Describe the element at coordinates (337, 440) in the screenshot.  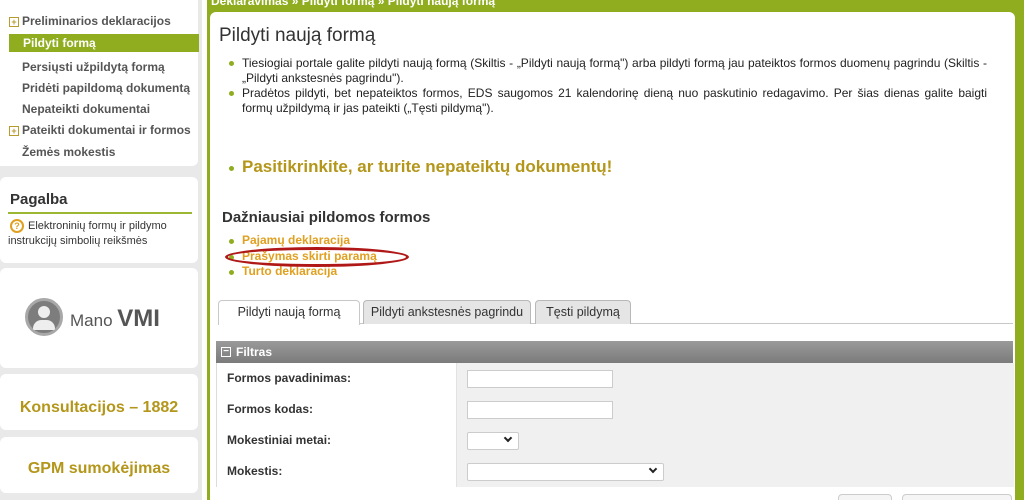
I see `tax-year-label: Mokestiniai metai:` at that location.